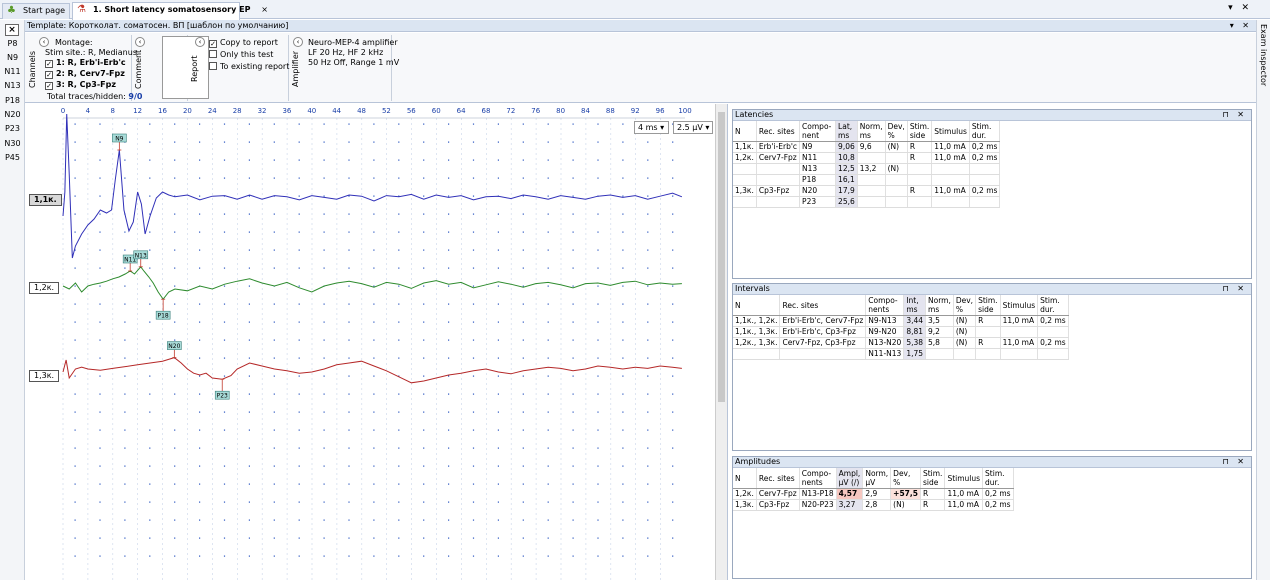 The image size is (1270, 582). What do you see at coordinates (1241, 25) in the screenshot?
I see `pin-icon: ▾ ✕` at bounding box center [1241, 25].